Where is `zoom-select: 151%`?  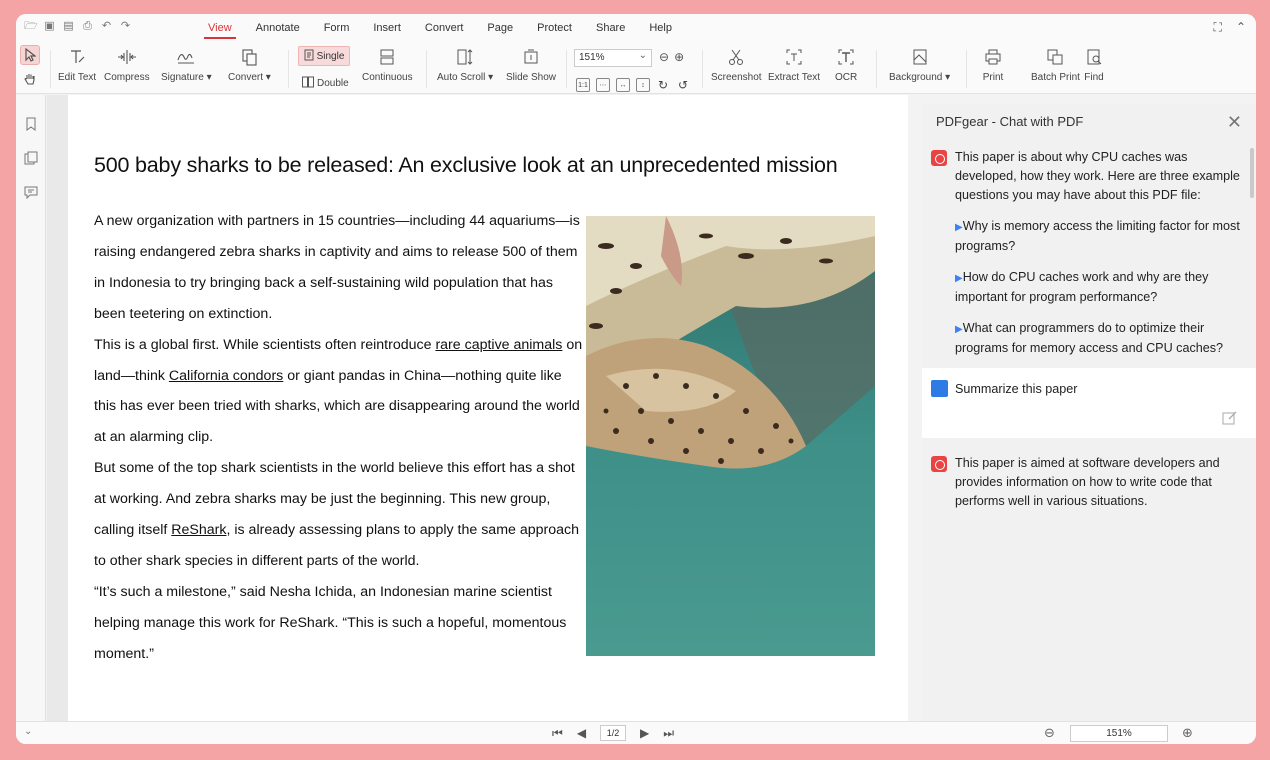
zoom-select: 151% is located at coordinates (613, 57).